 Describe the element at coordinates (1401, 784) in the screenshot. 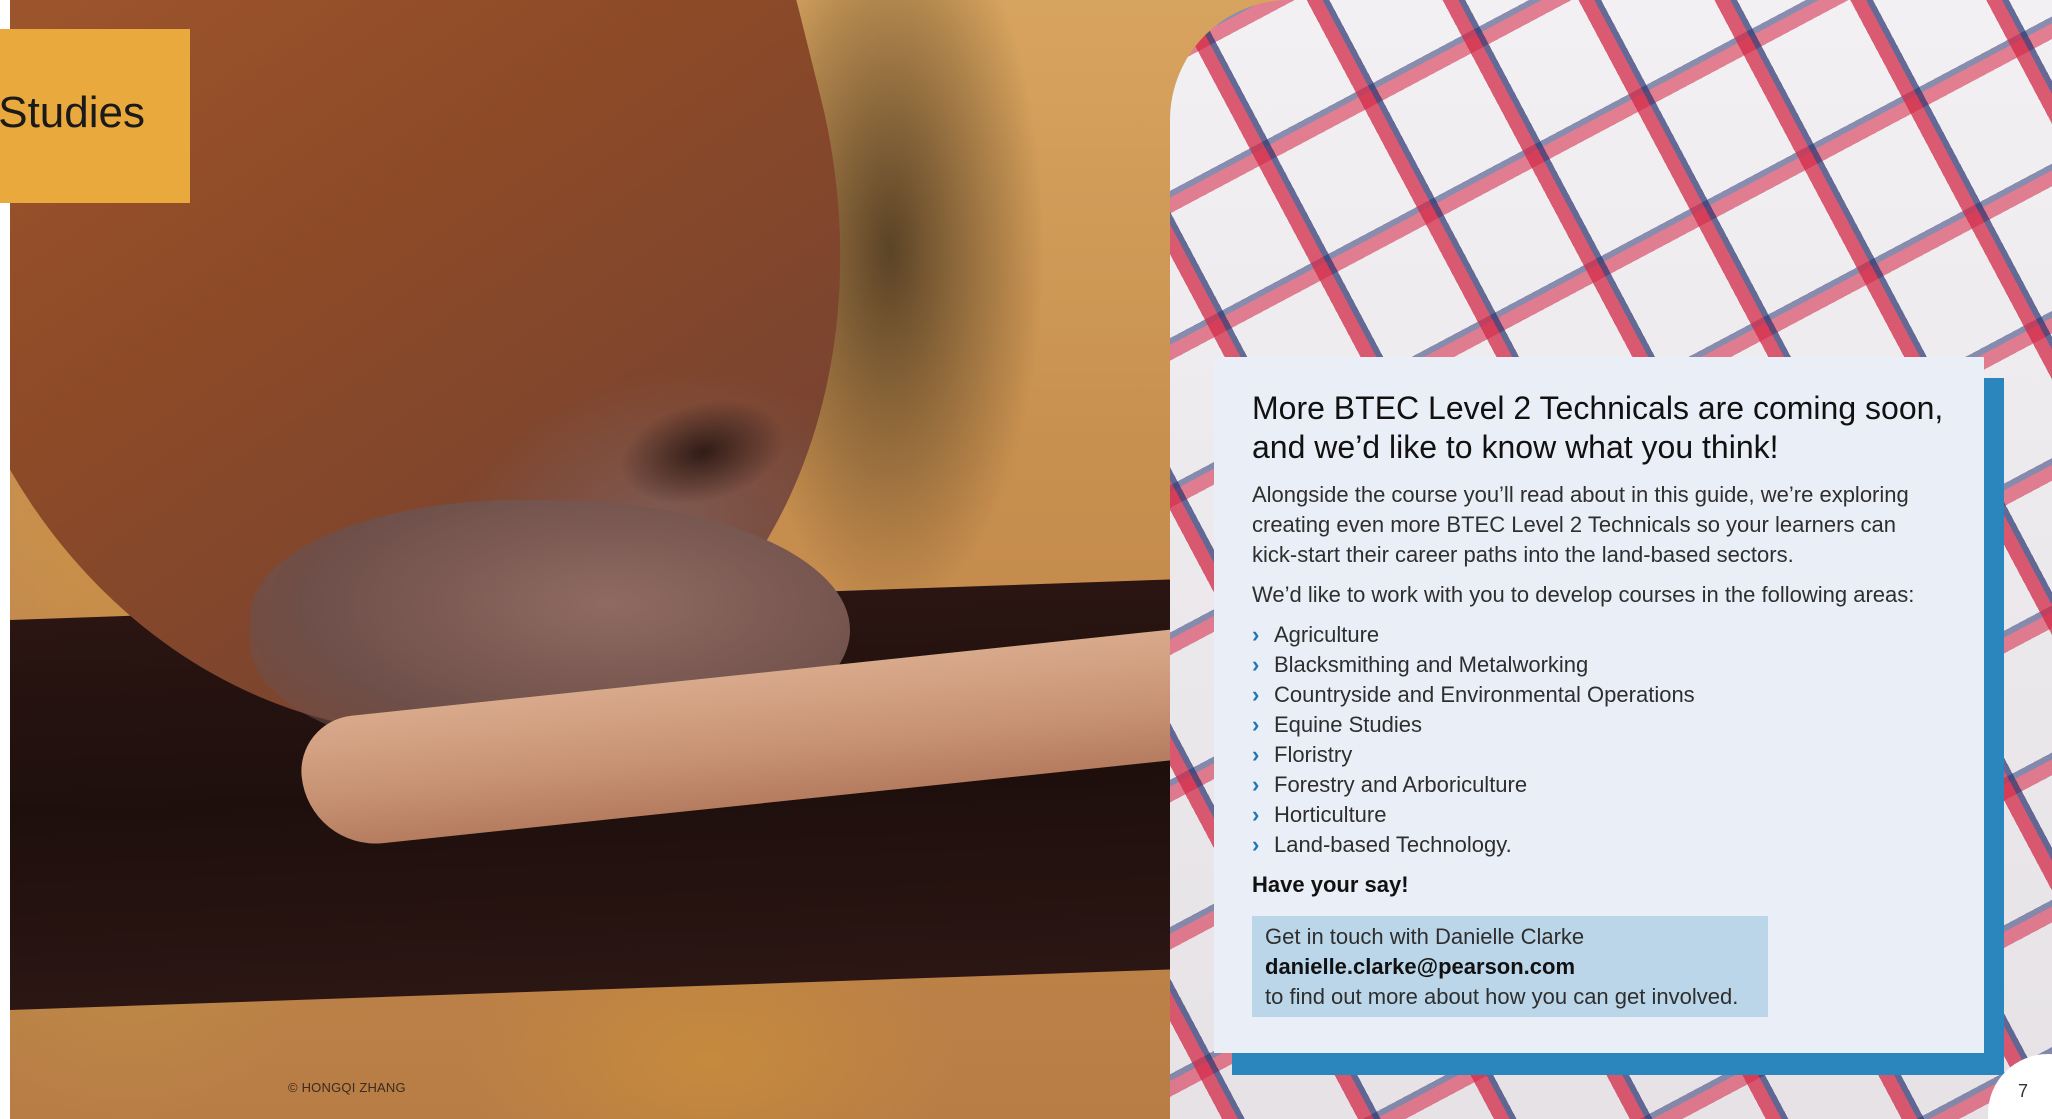

I see `list-item-label: Forestry and Arboriculture` at that location.